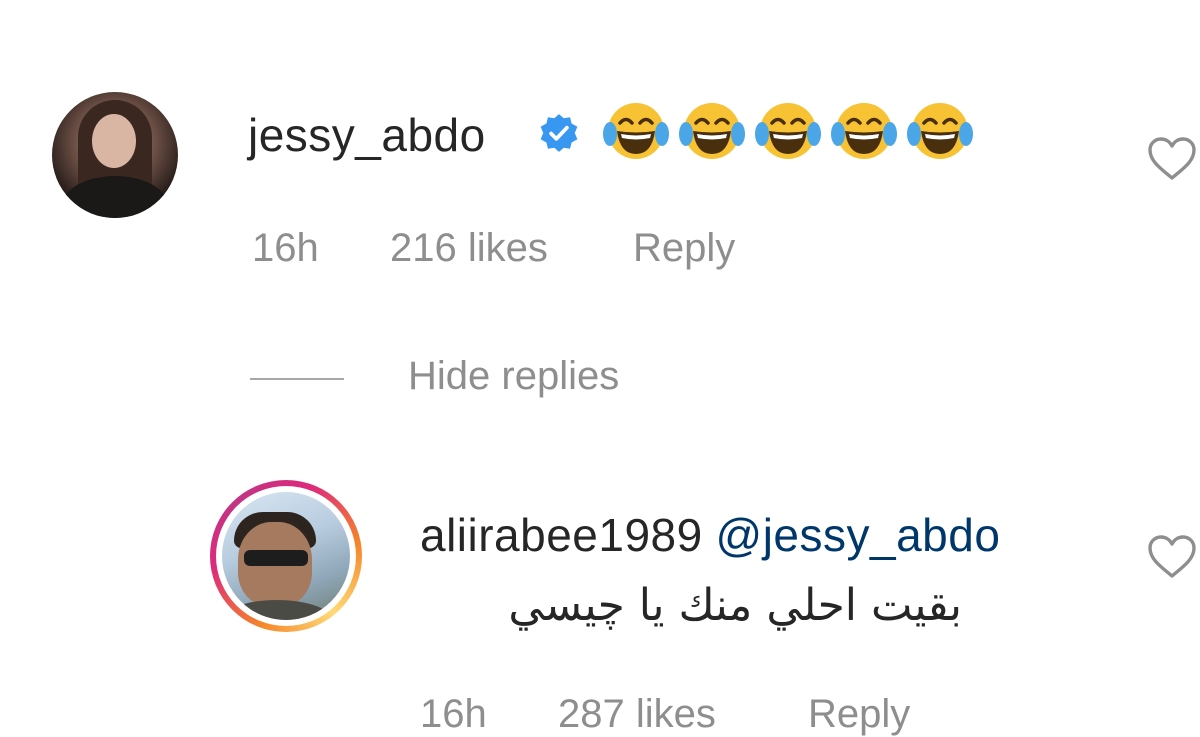 This screenshot has width=1200, height=737. I want to click on hide-replies-divider, so click(297, 379).